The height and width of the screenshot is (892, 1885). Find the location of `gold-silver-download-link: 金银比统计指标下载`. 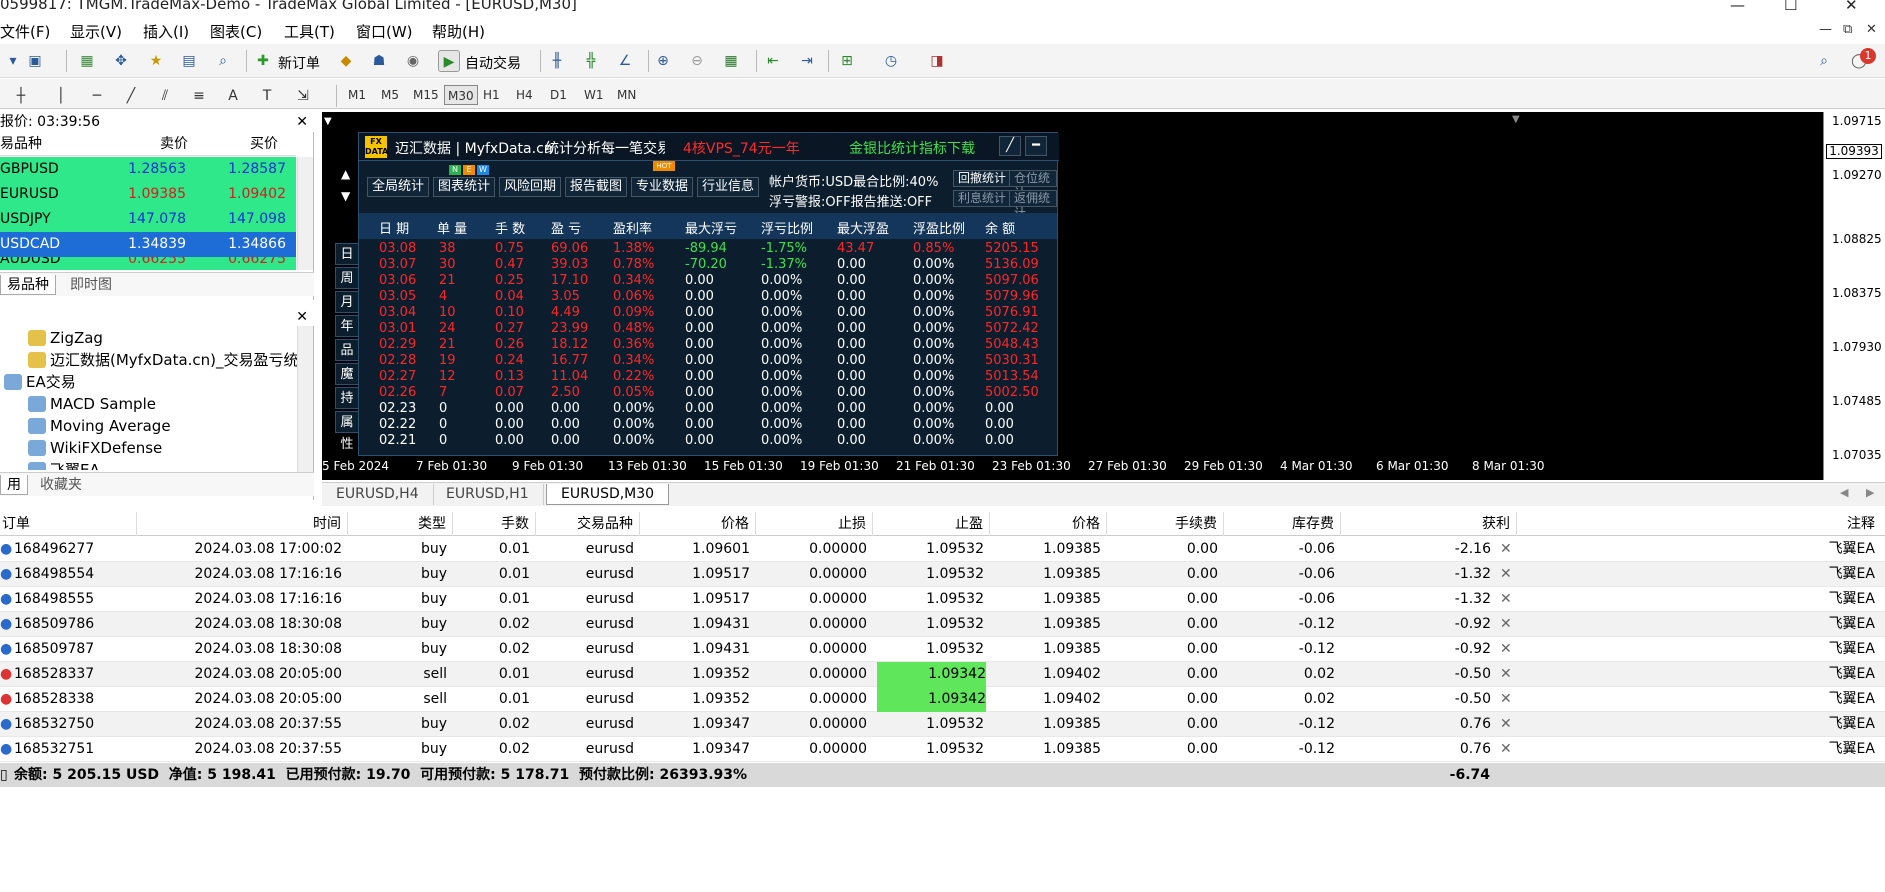

gold-silver-download-link: 金银比统计指标下载 is located at coordinates (912, 148).